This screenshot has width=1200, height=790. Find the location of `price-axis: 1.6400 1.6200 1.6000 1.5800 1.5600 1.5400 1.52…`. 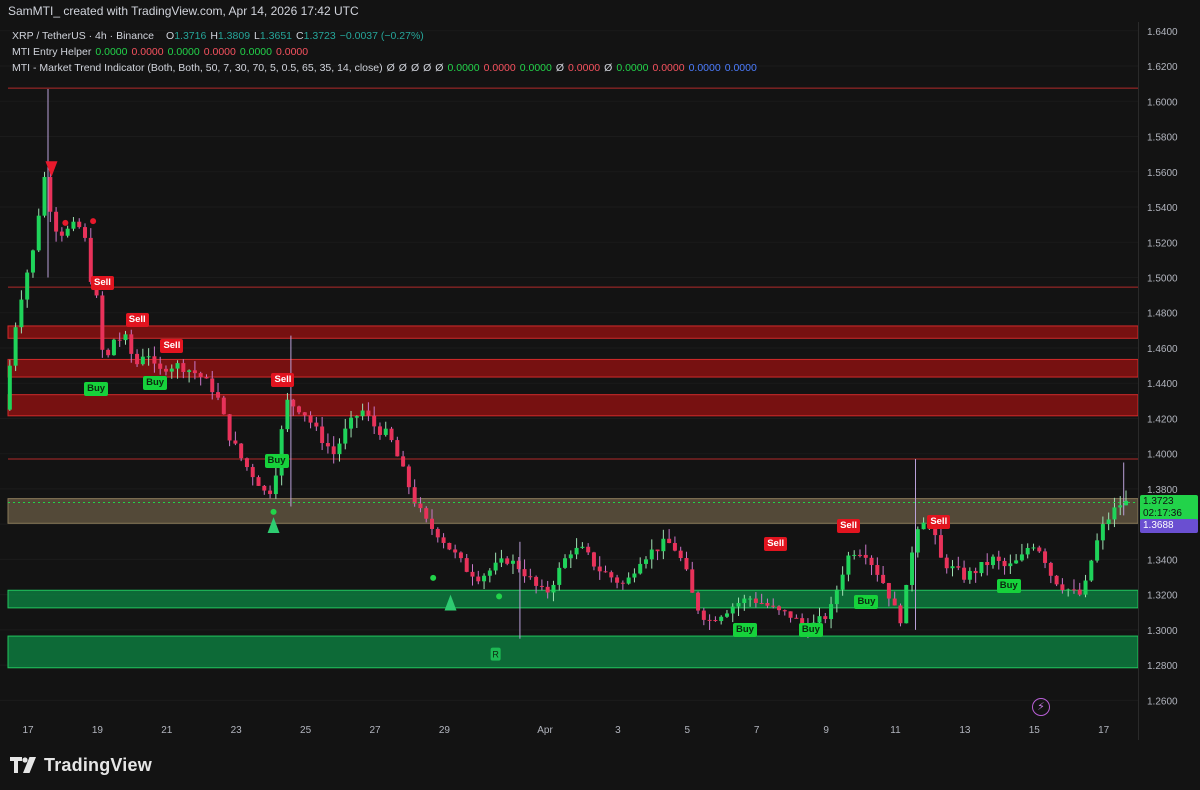

price-axis: 1.6400 1.6200 1.6000 1.5800 1.5600 1.5400 1.52… is located at coordinates (1169, 381).